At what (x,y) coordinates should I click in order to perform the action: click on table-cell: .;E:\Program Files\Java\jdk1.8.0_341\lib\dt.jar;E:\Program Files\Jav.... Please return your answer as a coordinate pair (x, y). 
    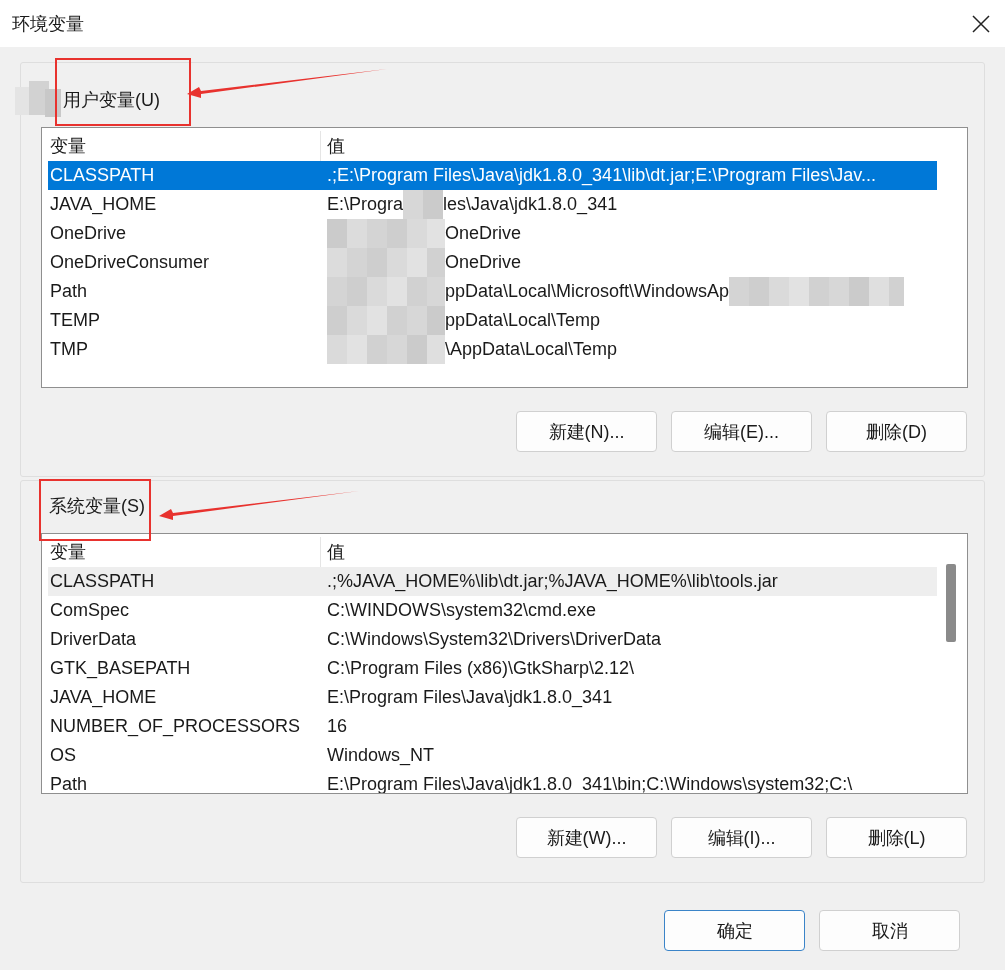
    Looking at the image, I should click on (601, 175).